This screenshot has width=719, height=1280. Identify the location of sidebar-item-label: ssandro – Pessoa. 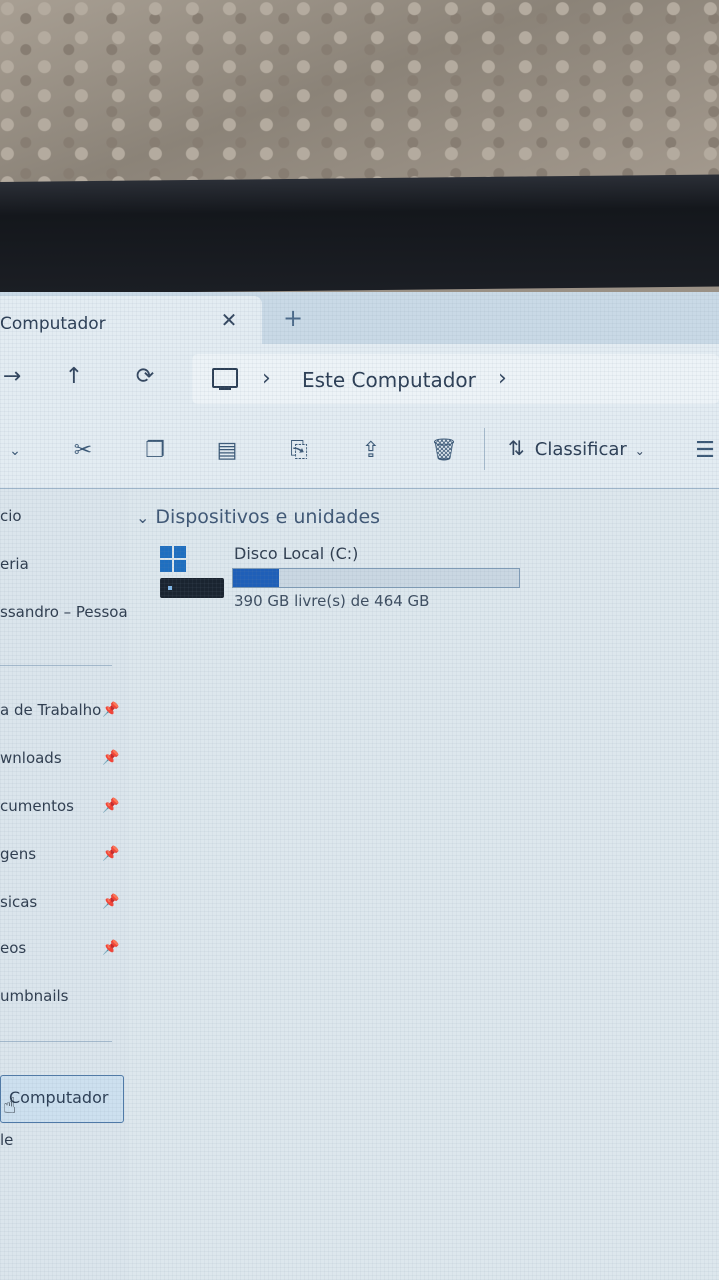
(64, 612).